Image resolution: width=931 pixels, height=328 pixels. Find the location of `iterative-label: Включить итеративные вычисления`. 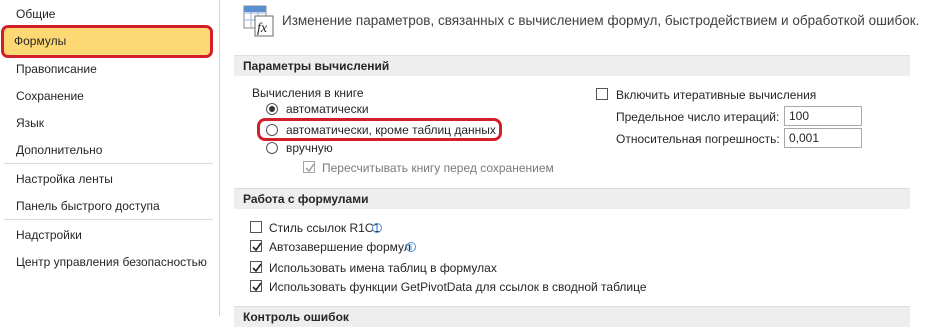

iterative-label: Включить итеративные вычисления is located at coordinates (716, 95).